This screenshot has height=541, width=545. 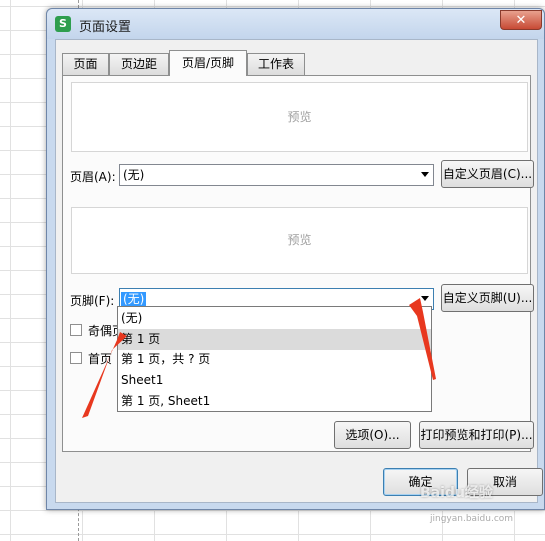 I want to click on footer-label: 页脚(F):, so click(x=92, y=301).